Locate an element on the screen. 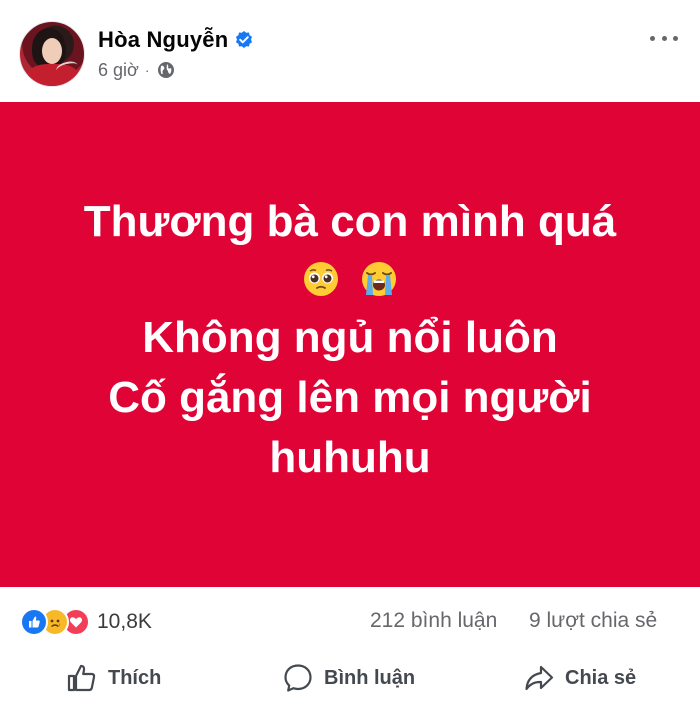 This screenshot has width=700, height=712. author-avatar is located at coordinates (52, 54).